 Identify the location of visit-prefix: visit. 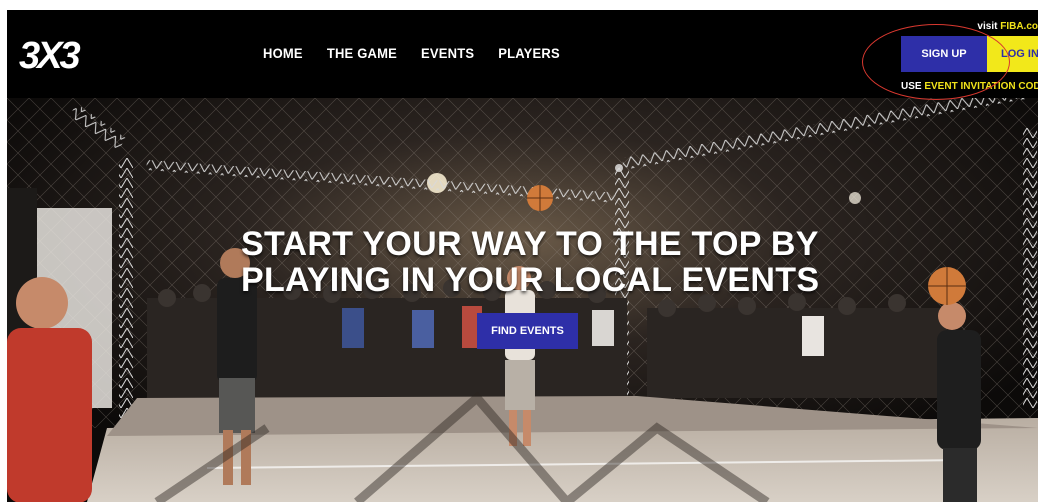
(989, 26).